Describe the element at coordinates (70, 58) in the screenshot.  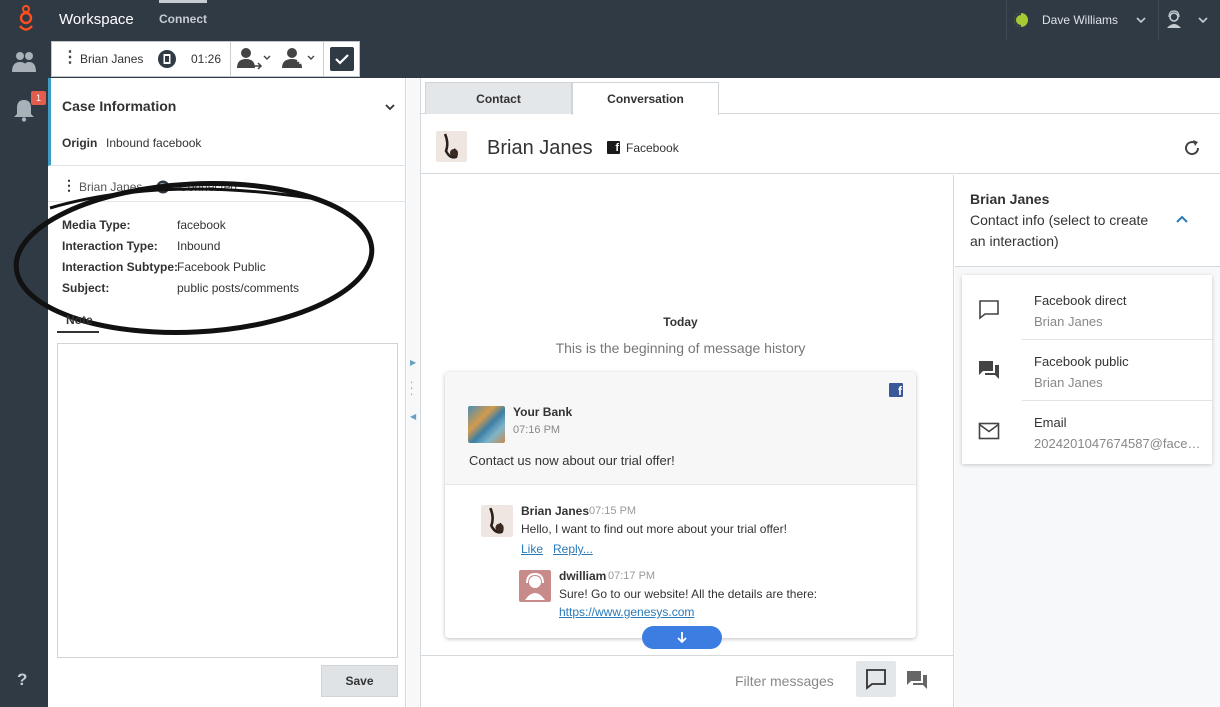
I see `more-options-icon: ⋮` at that location.